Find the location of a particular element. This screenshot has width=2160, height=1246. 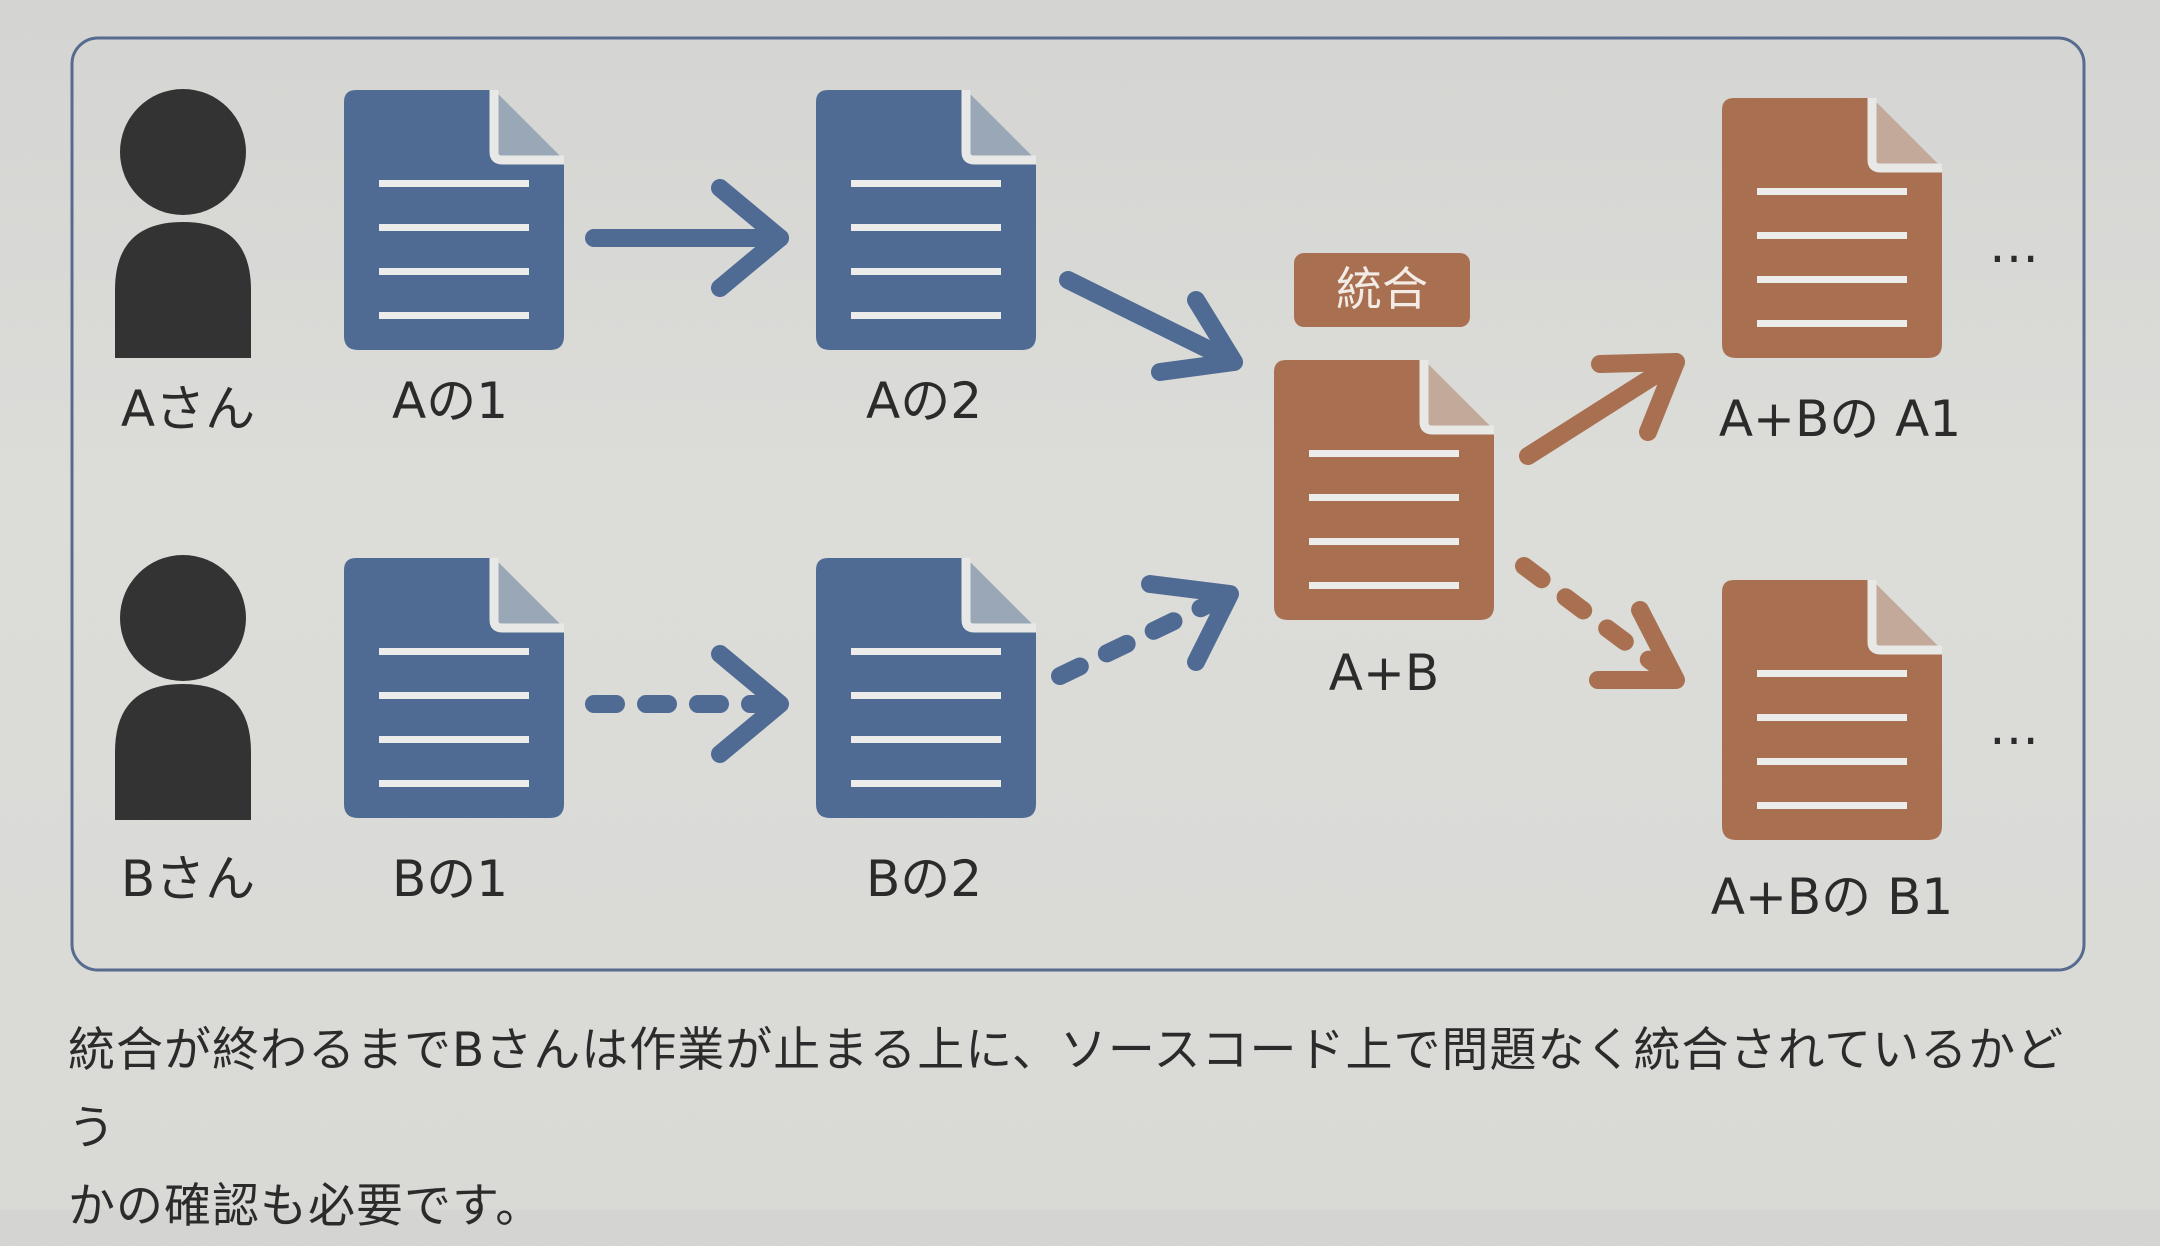

doc-merged-icon is located at coordinates (1384, 490).